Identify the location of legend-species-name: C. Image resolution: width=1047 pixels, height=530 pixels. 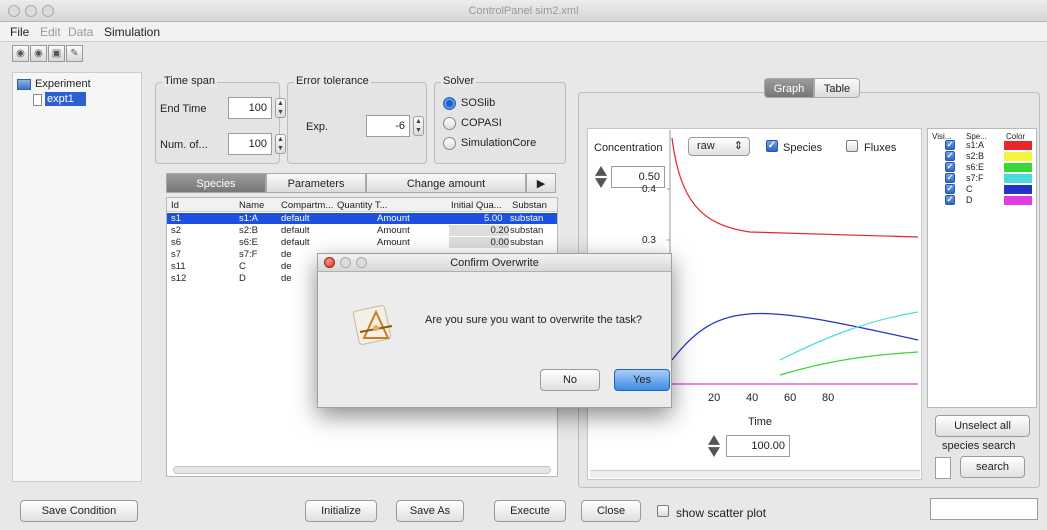
(969, 189).